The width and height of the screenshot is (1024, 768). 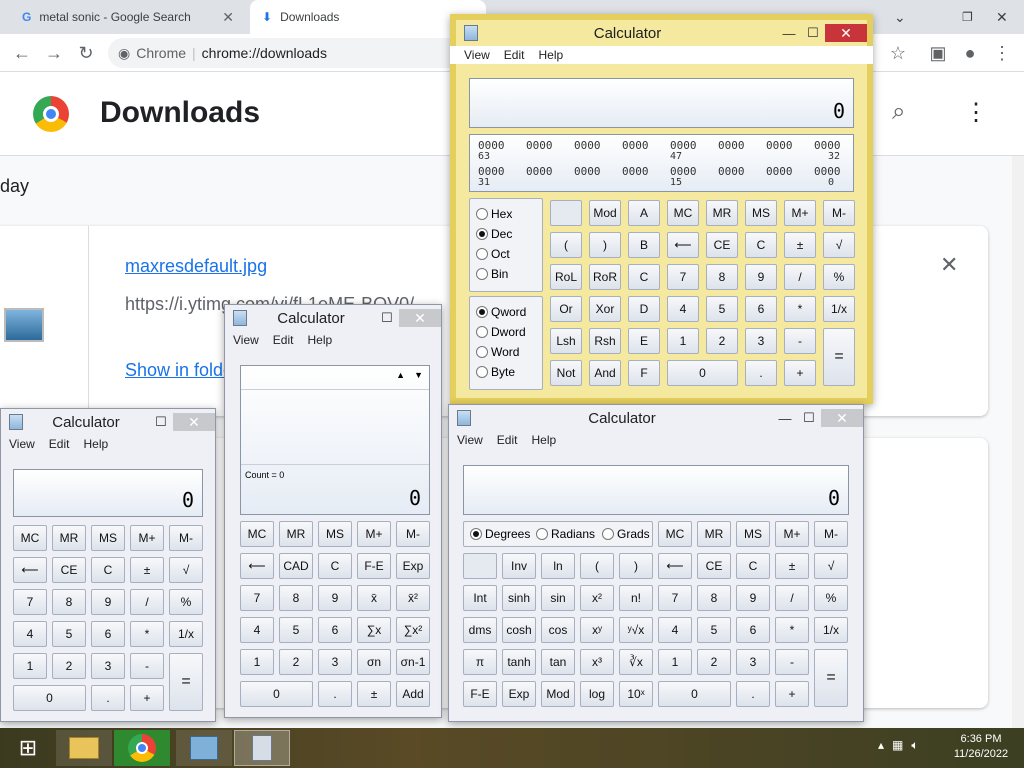 I want to click on bookmark-star-icon: ☆, so click(x=898, y=53).